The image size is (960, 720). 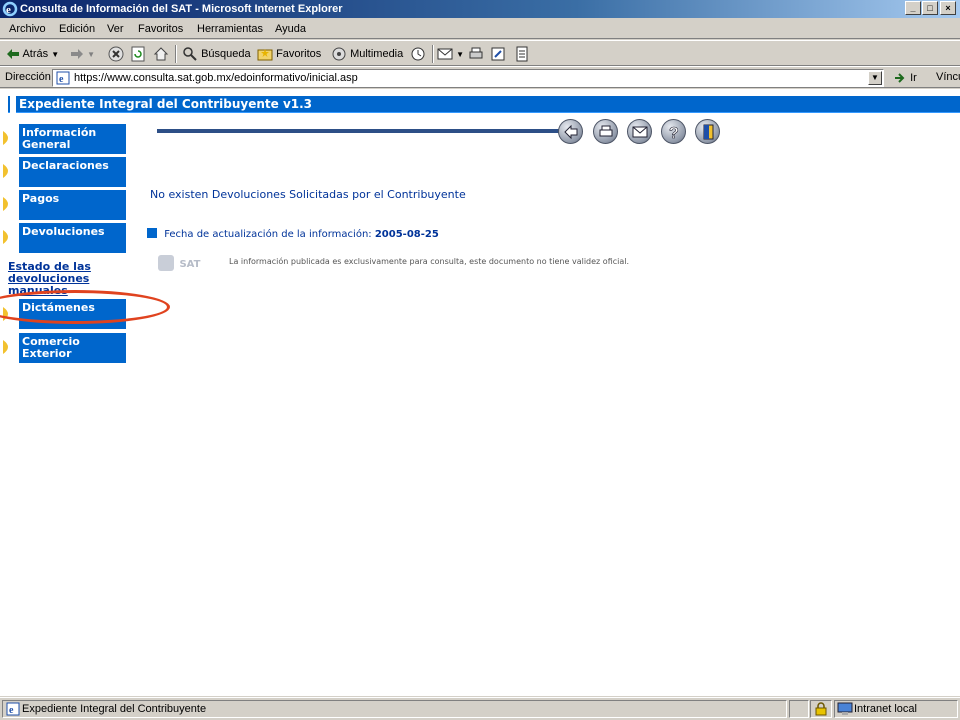 I want to click on security-zone-panel: Intranet local, so click(x=896, y=709).